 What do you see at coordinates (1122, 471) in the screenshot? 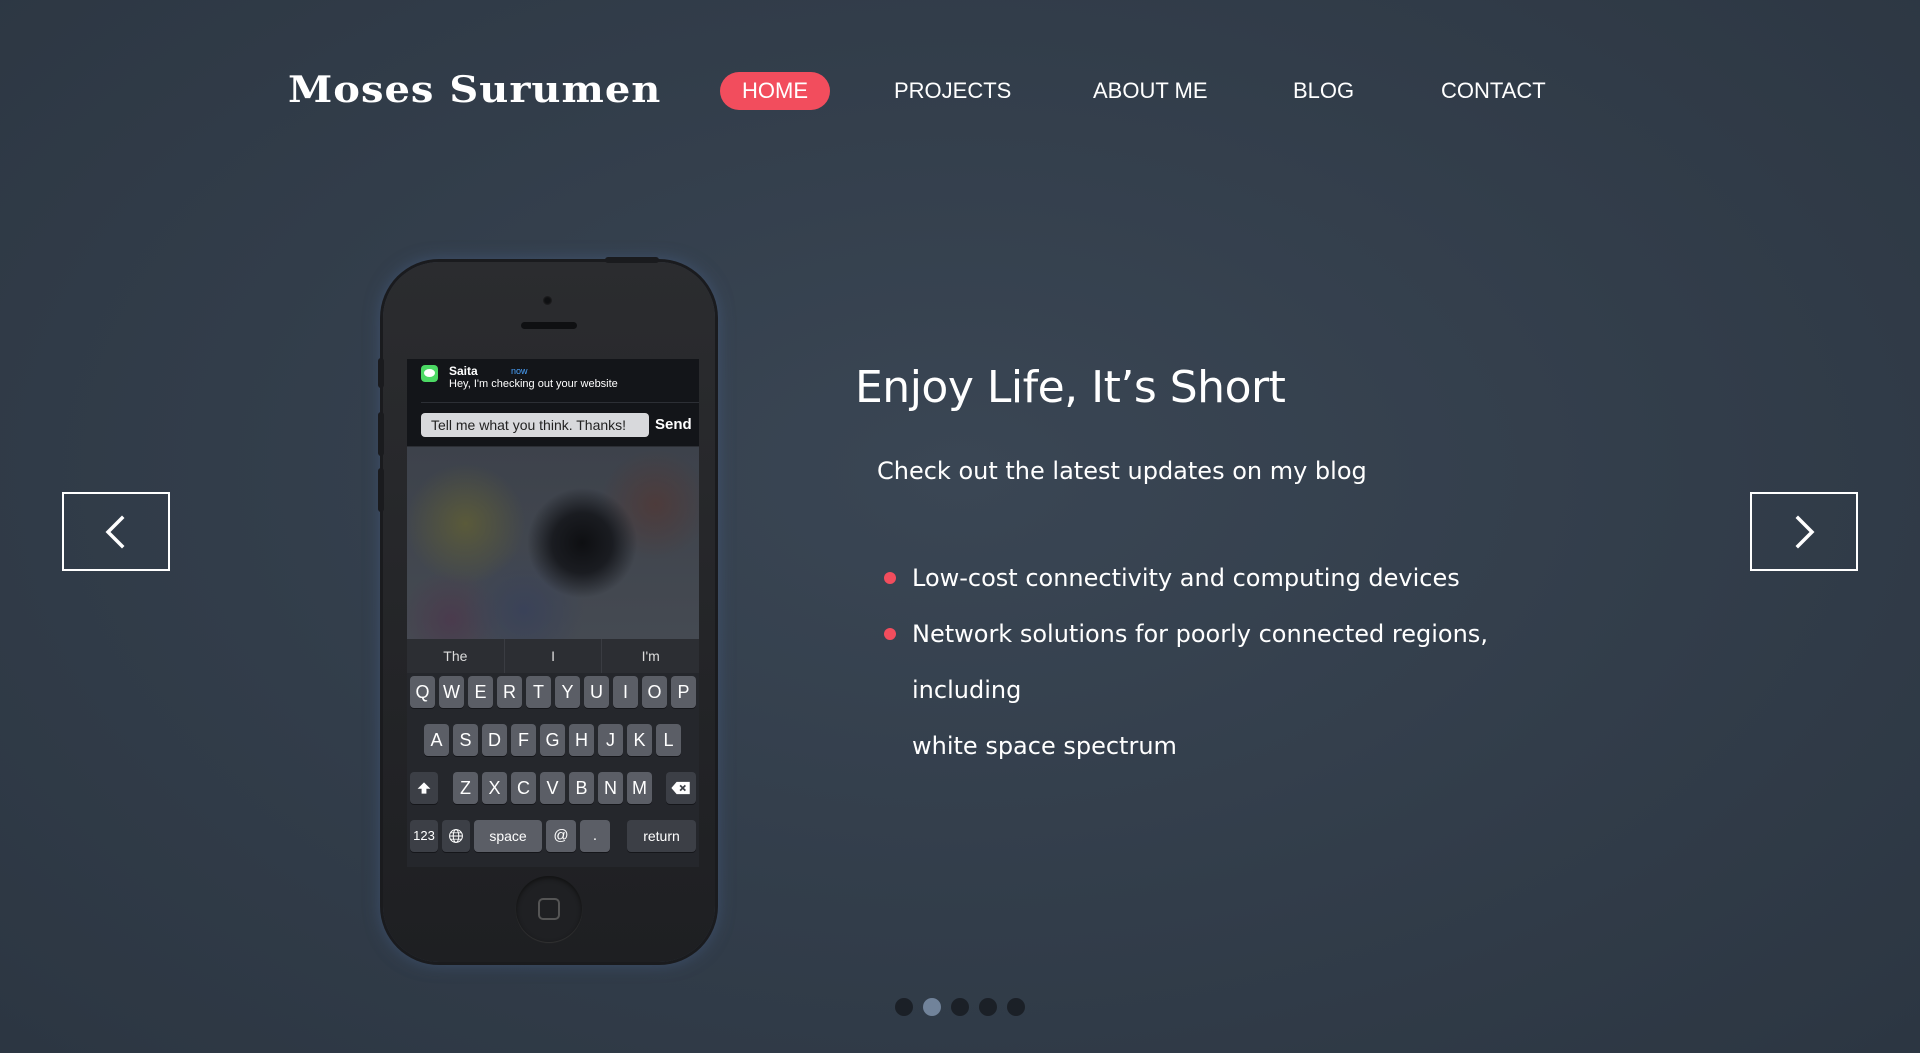
I see `slide-subline: Check out the latest updates on my blog` at bounding box center [1122, 471].